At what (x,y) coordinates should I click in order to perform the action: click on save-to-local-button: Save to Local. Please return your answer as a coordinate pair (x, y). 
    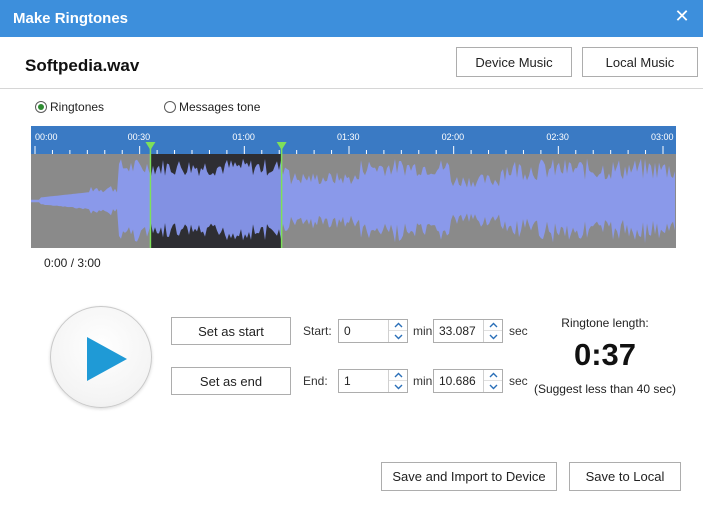
    Looking at the image, I should click on (625, 476).